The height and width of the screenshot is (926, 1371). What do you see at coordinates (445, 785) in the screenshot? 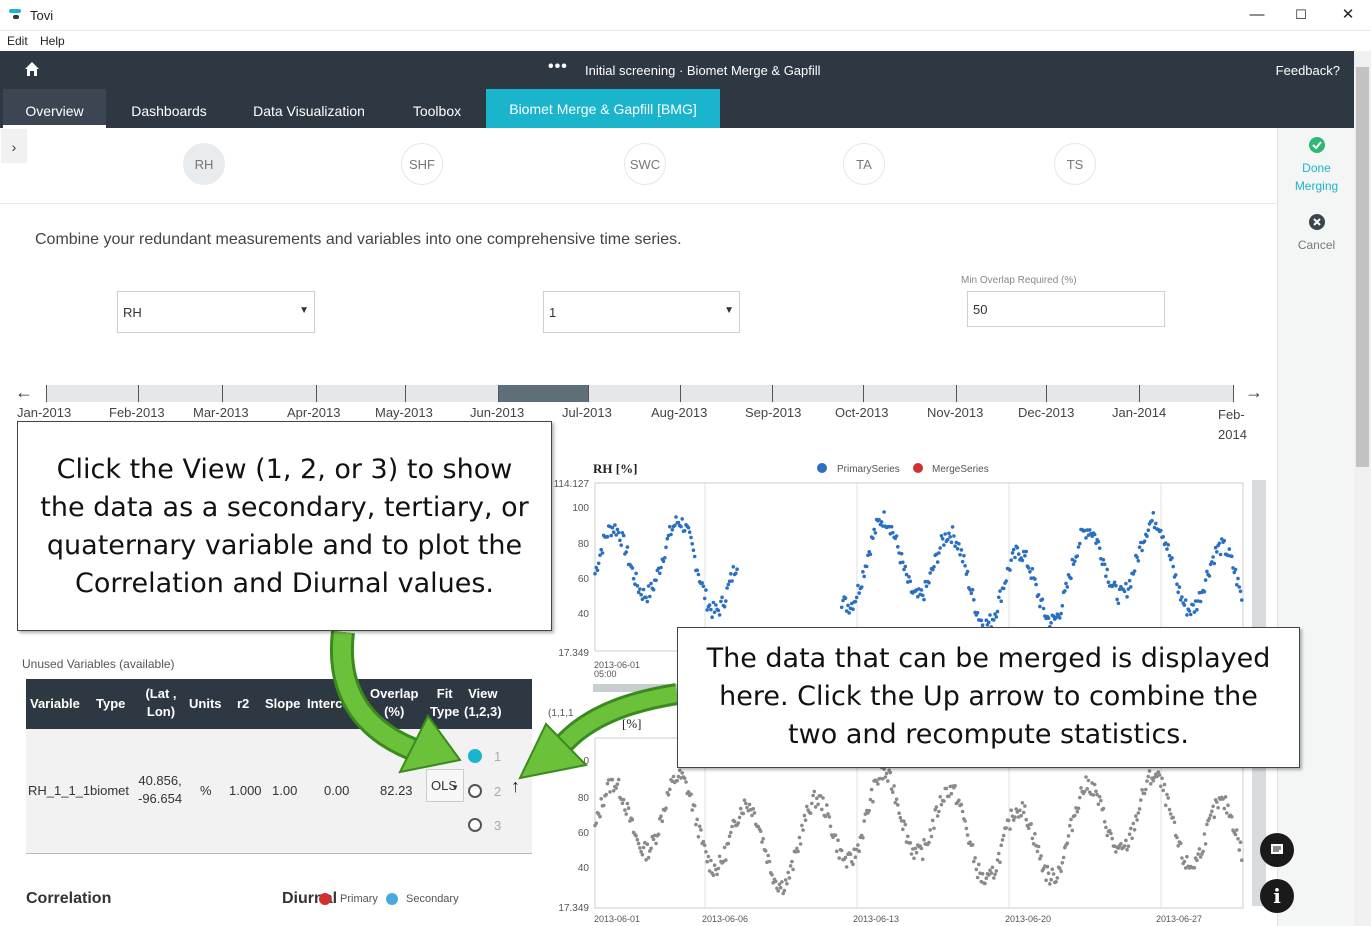
I see `fit-type-select: OLS ▼` at bounding box center [445, 785].